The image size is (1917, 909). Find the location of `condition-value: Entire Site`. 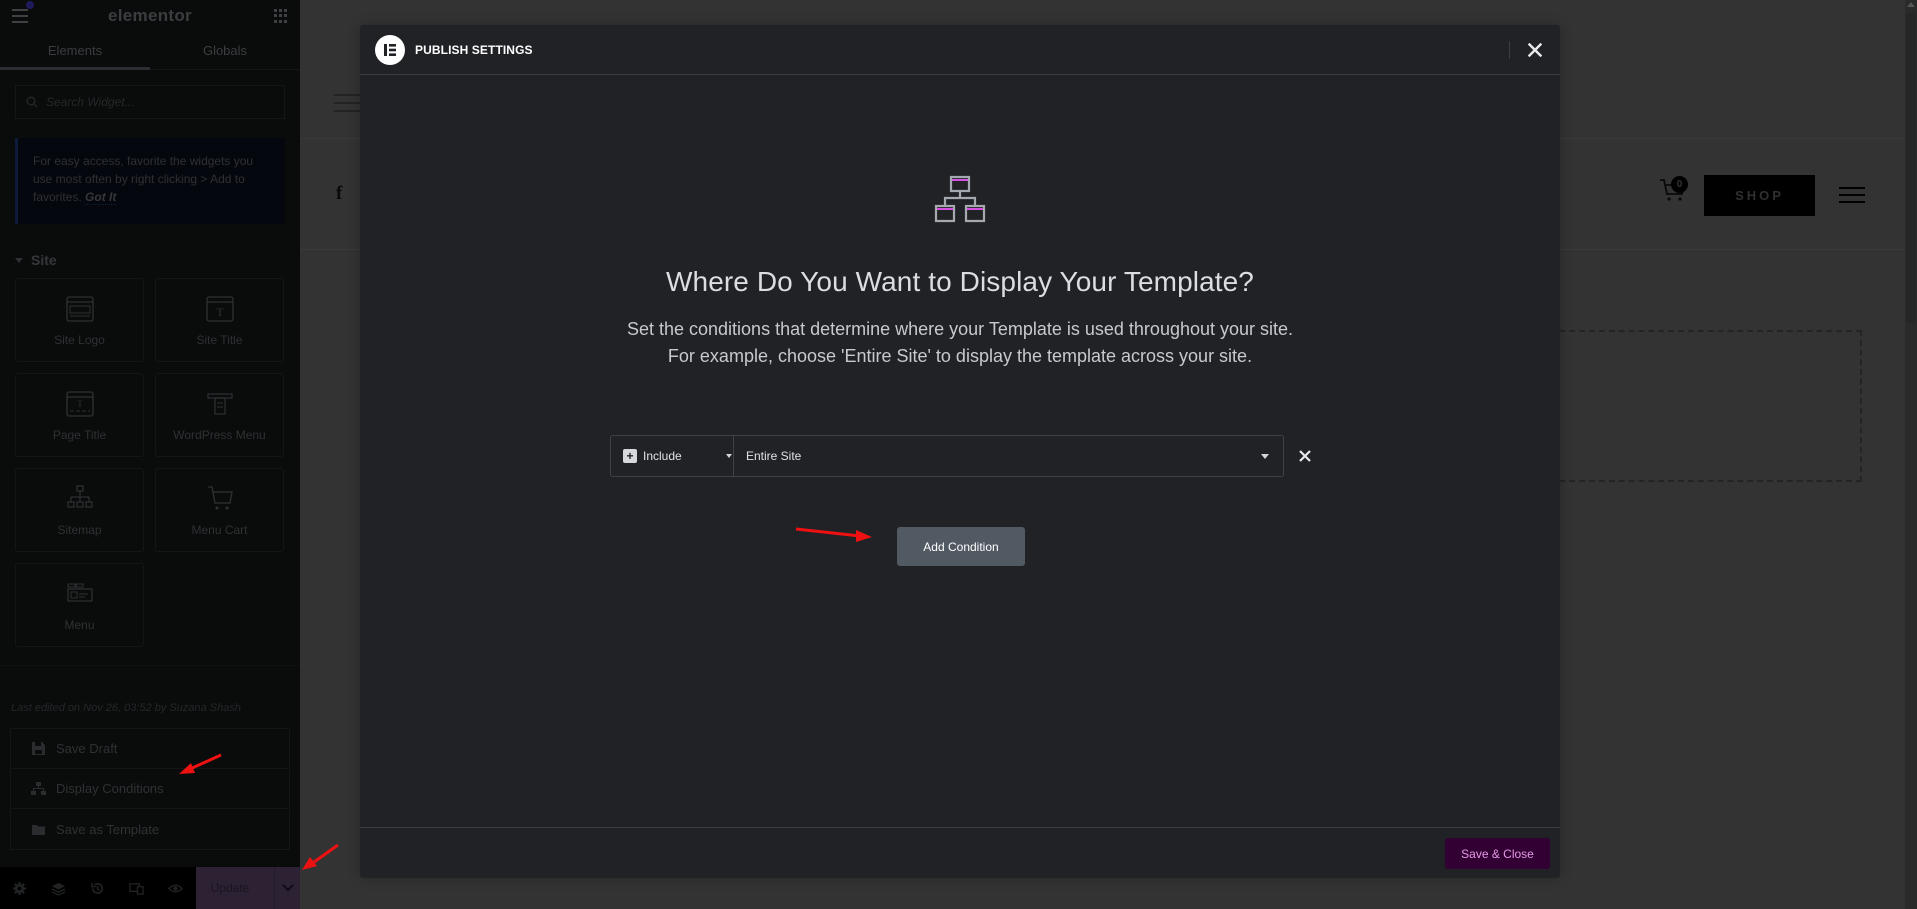

condition-value: Entire Site is located at coordinates (774, 456).